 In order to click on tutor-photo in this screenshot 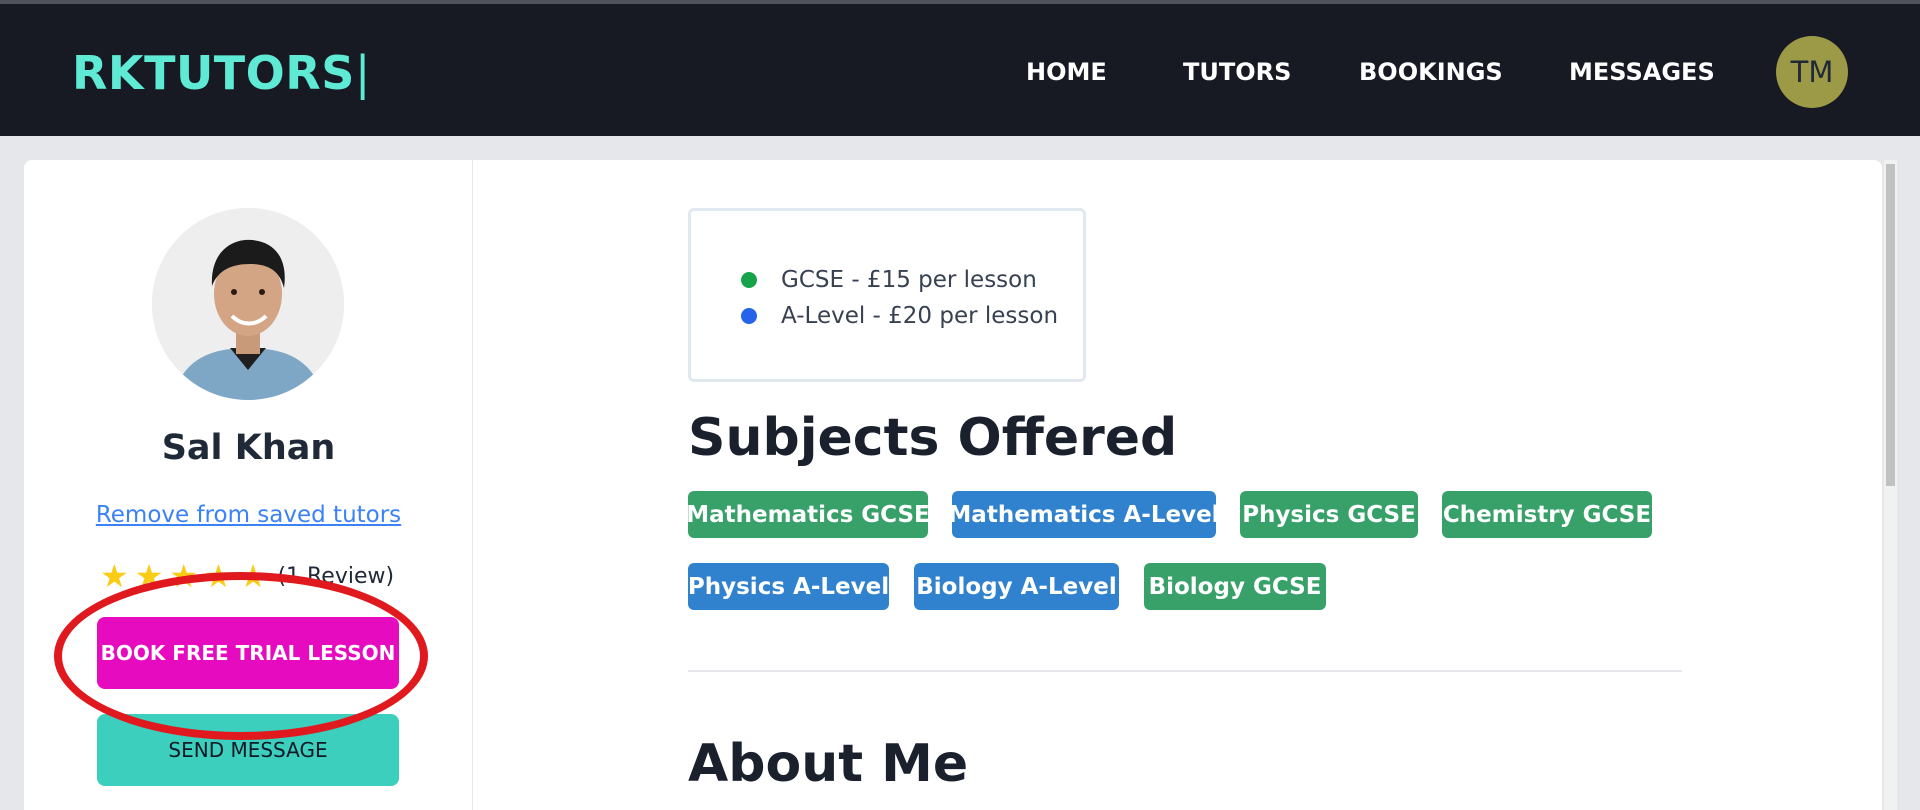, I will do `click(248, 304)`.